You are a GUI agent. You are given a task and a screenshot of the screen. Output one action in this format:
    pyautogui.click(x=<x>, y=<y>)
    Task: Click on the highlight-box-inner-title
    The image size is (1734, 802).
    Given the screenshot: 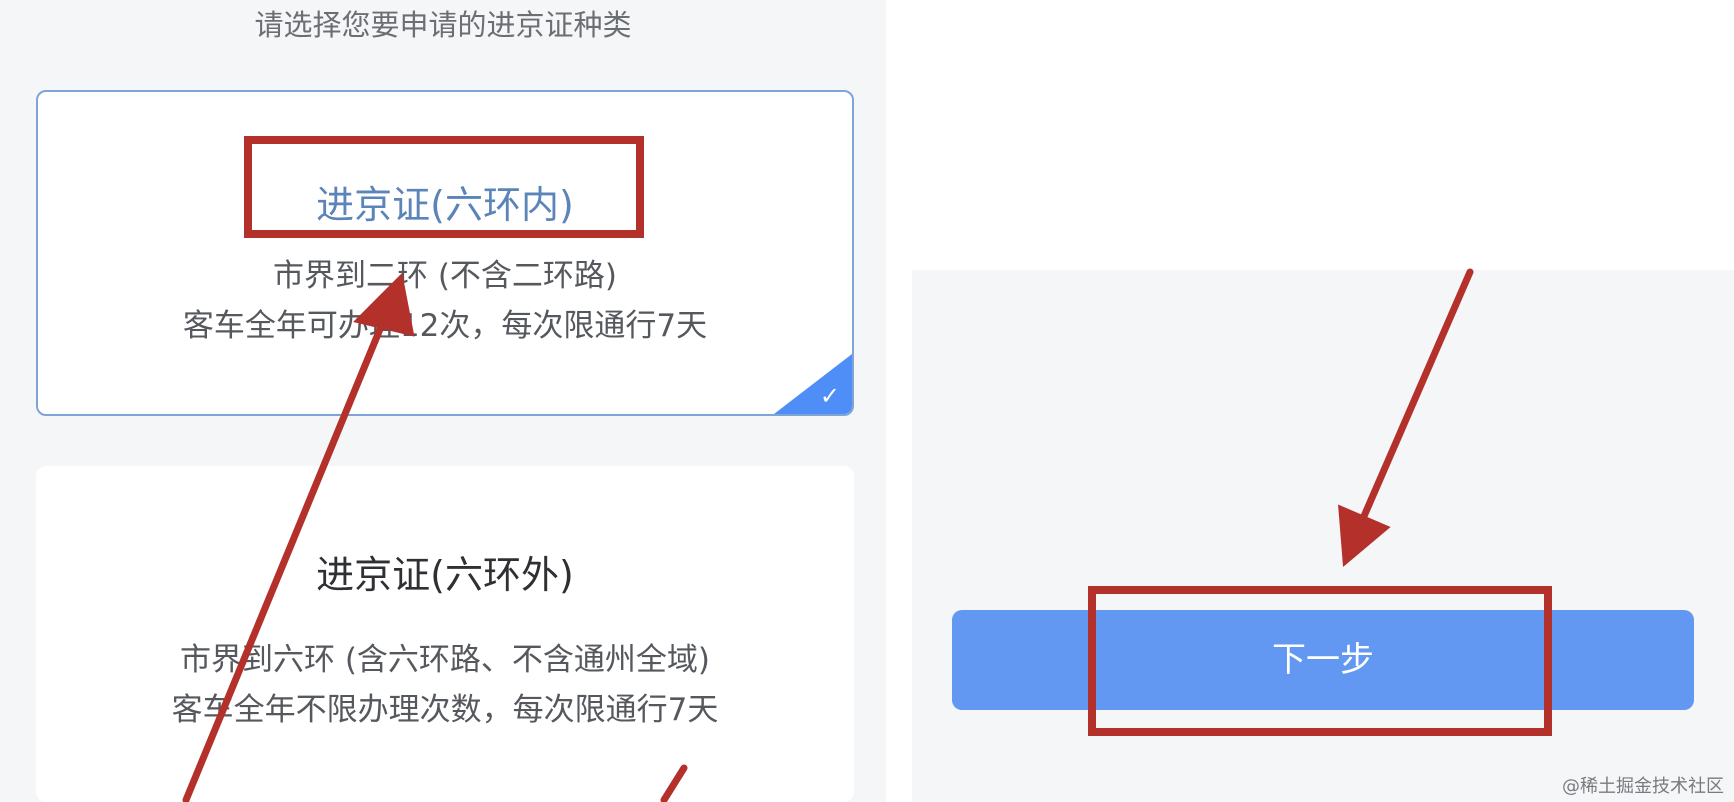 What is the action you would take?
    pyautogui.click(x=444, y=187)
    